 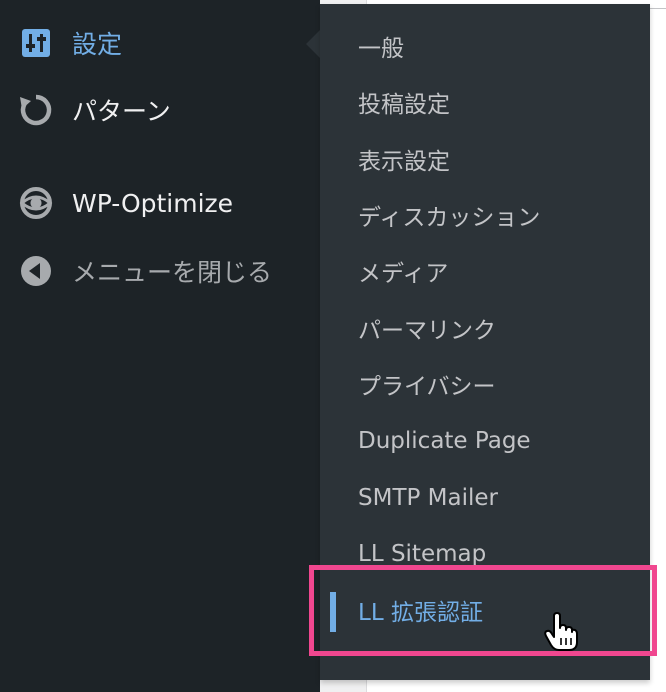 I want to click on submenu-item-permalinks: パーマリンク, so click(x=485, y=328).